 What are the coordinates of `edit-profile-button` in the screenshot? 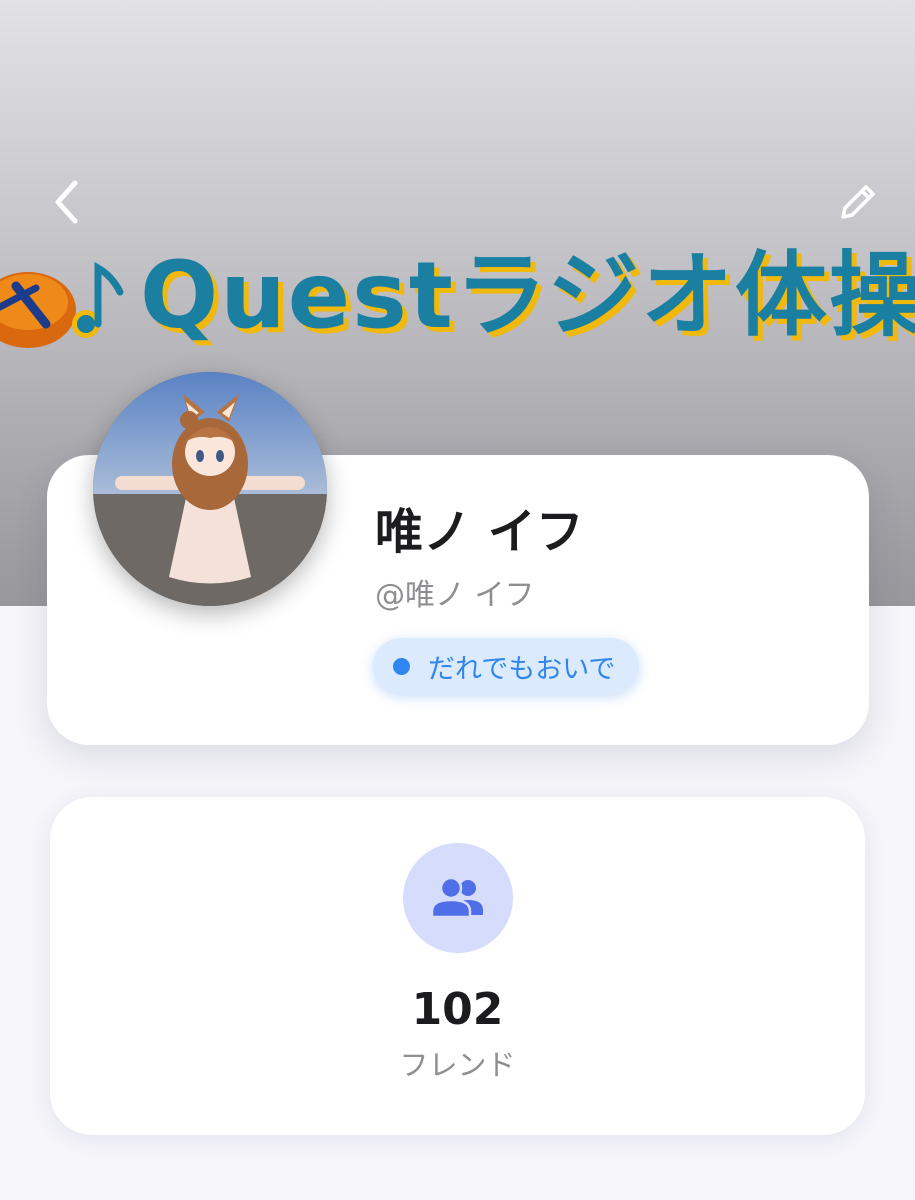 It's located at (858, 202).